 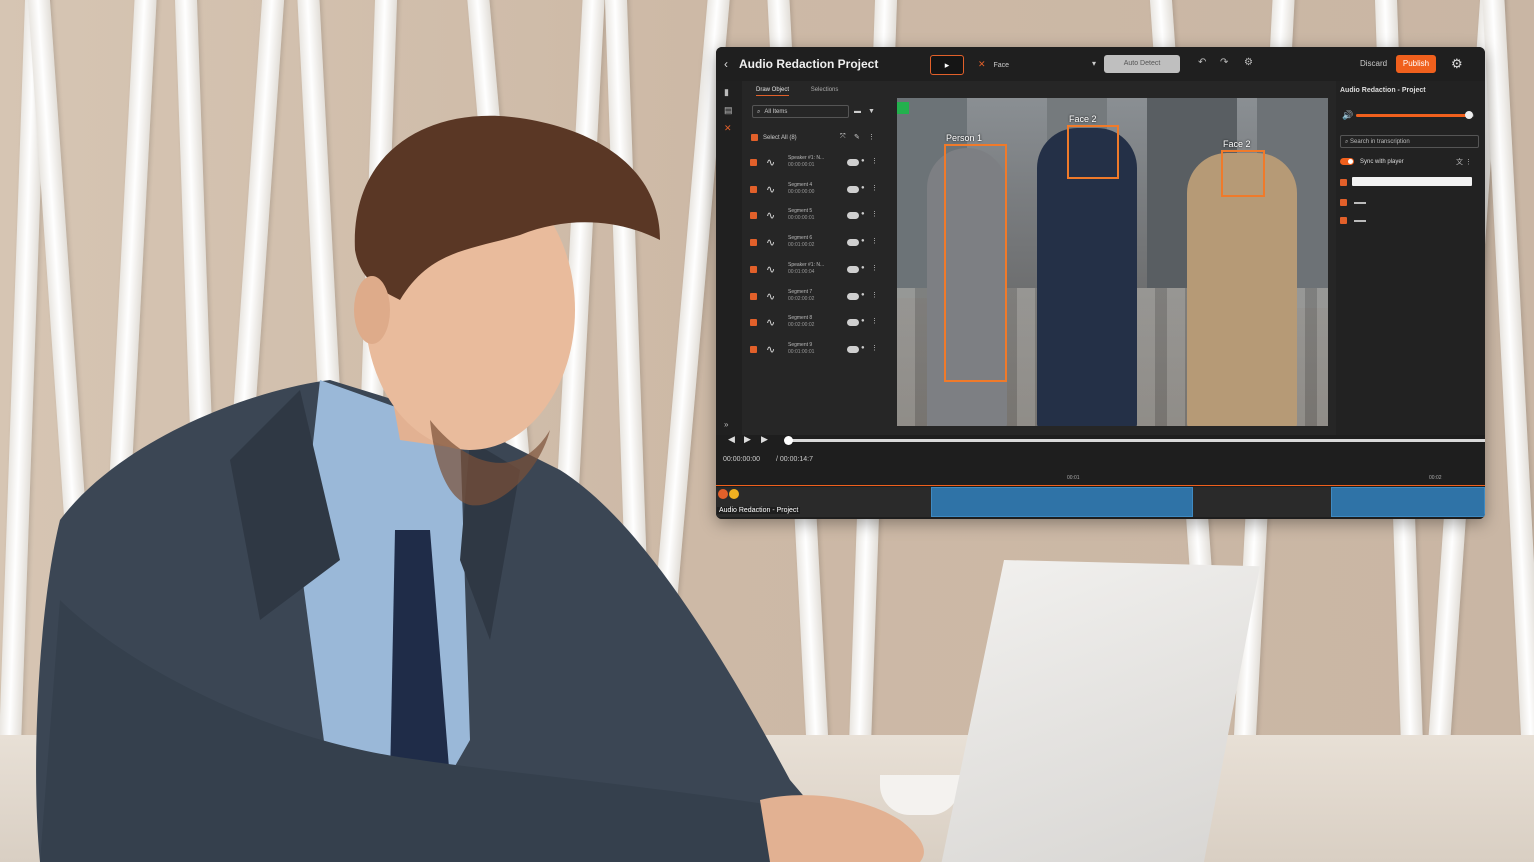 I want to click on video-player: Person 1 Face 2 Face 2, so click(x=1112, y=262).